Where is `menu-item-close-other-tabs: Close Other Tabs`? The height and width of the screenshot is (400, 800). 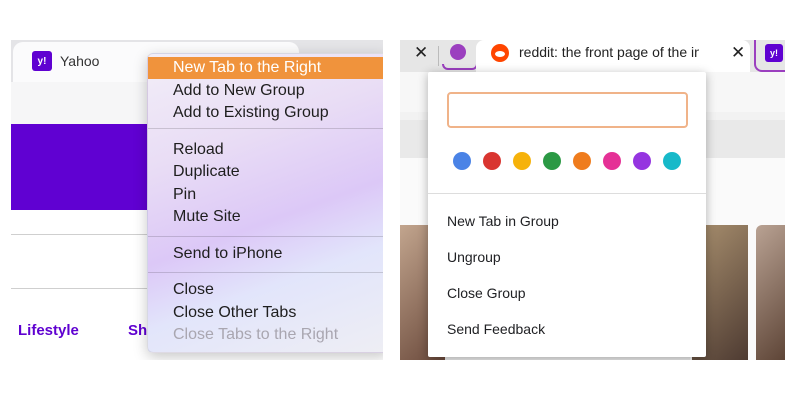 menu-item-close-other-tabs: Close Other Tabs is located at coordinates (265, 313).